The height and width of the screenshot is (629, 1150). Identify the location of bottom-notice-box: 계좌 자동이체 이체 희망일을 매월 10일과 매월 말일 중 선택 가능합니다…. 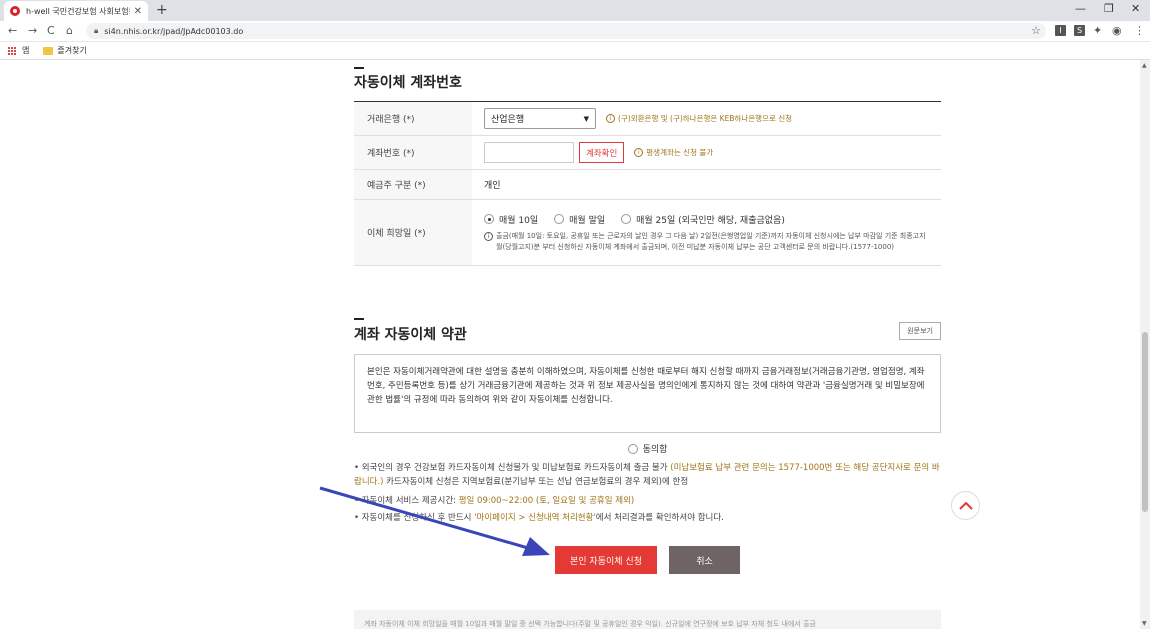
(647, 619).